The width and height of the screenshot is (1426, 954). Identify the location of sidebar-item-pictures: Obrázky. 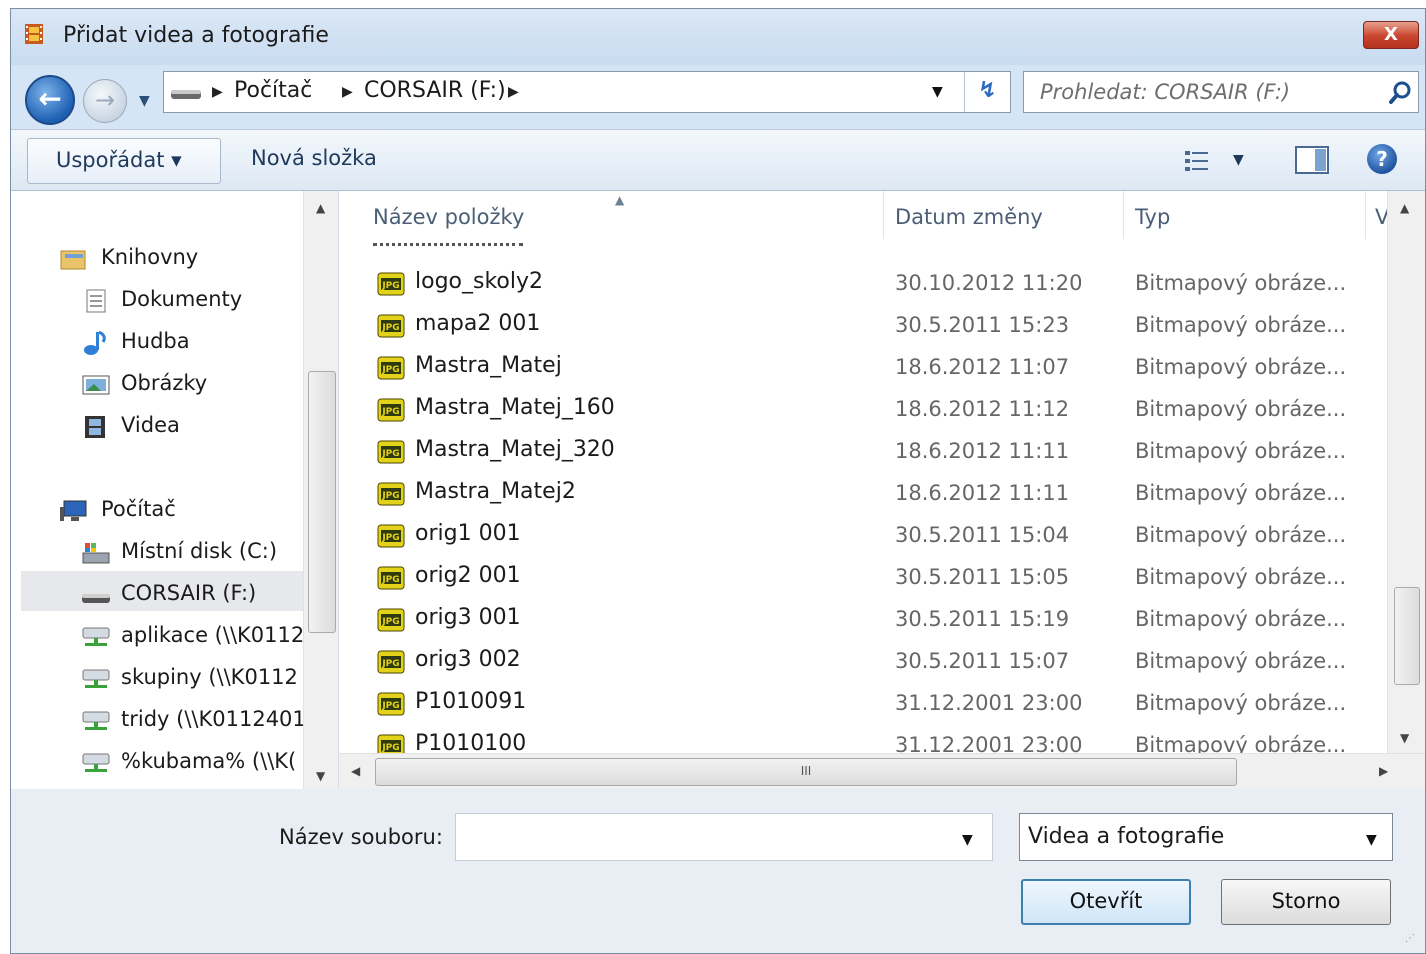
(164, 383).